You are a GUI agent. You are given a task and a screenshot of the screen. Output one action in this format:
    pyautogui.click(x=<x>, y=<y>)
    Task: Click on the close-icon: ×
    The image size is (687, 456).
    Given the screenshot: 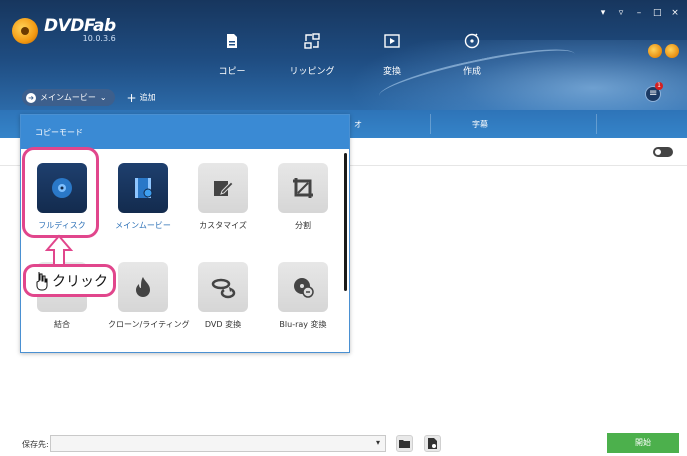 What is the action you would take?
    pyautogui.click(x=675, y=13)
    